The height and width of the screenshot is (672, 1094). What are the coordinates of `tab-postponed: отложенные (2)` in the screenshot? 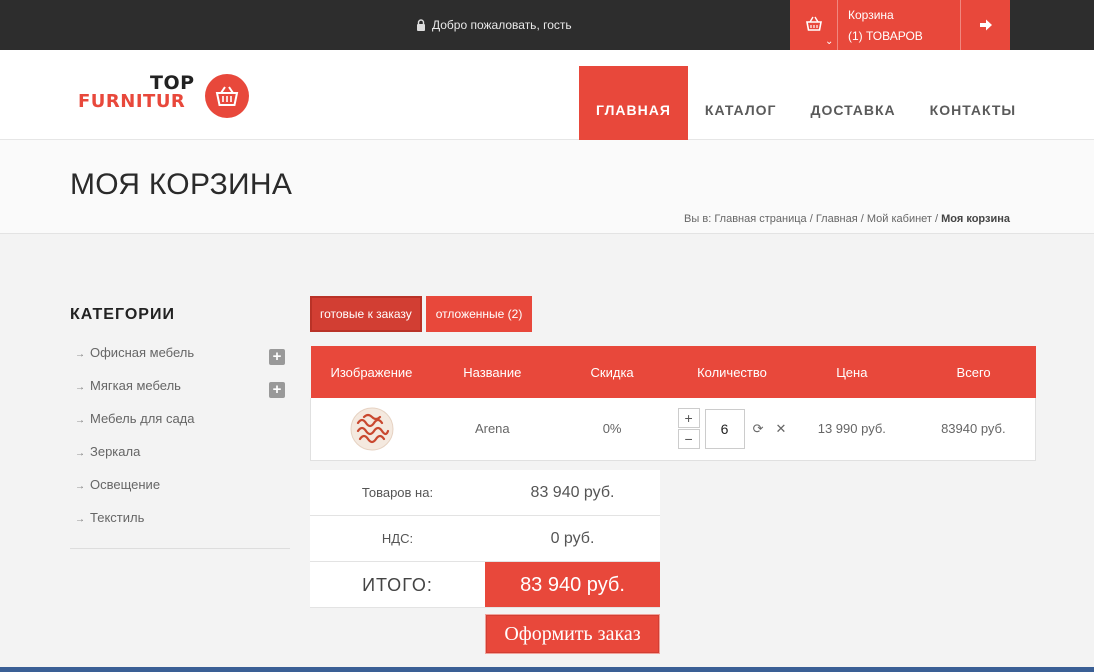 It's located at (479, 314).